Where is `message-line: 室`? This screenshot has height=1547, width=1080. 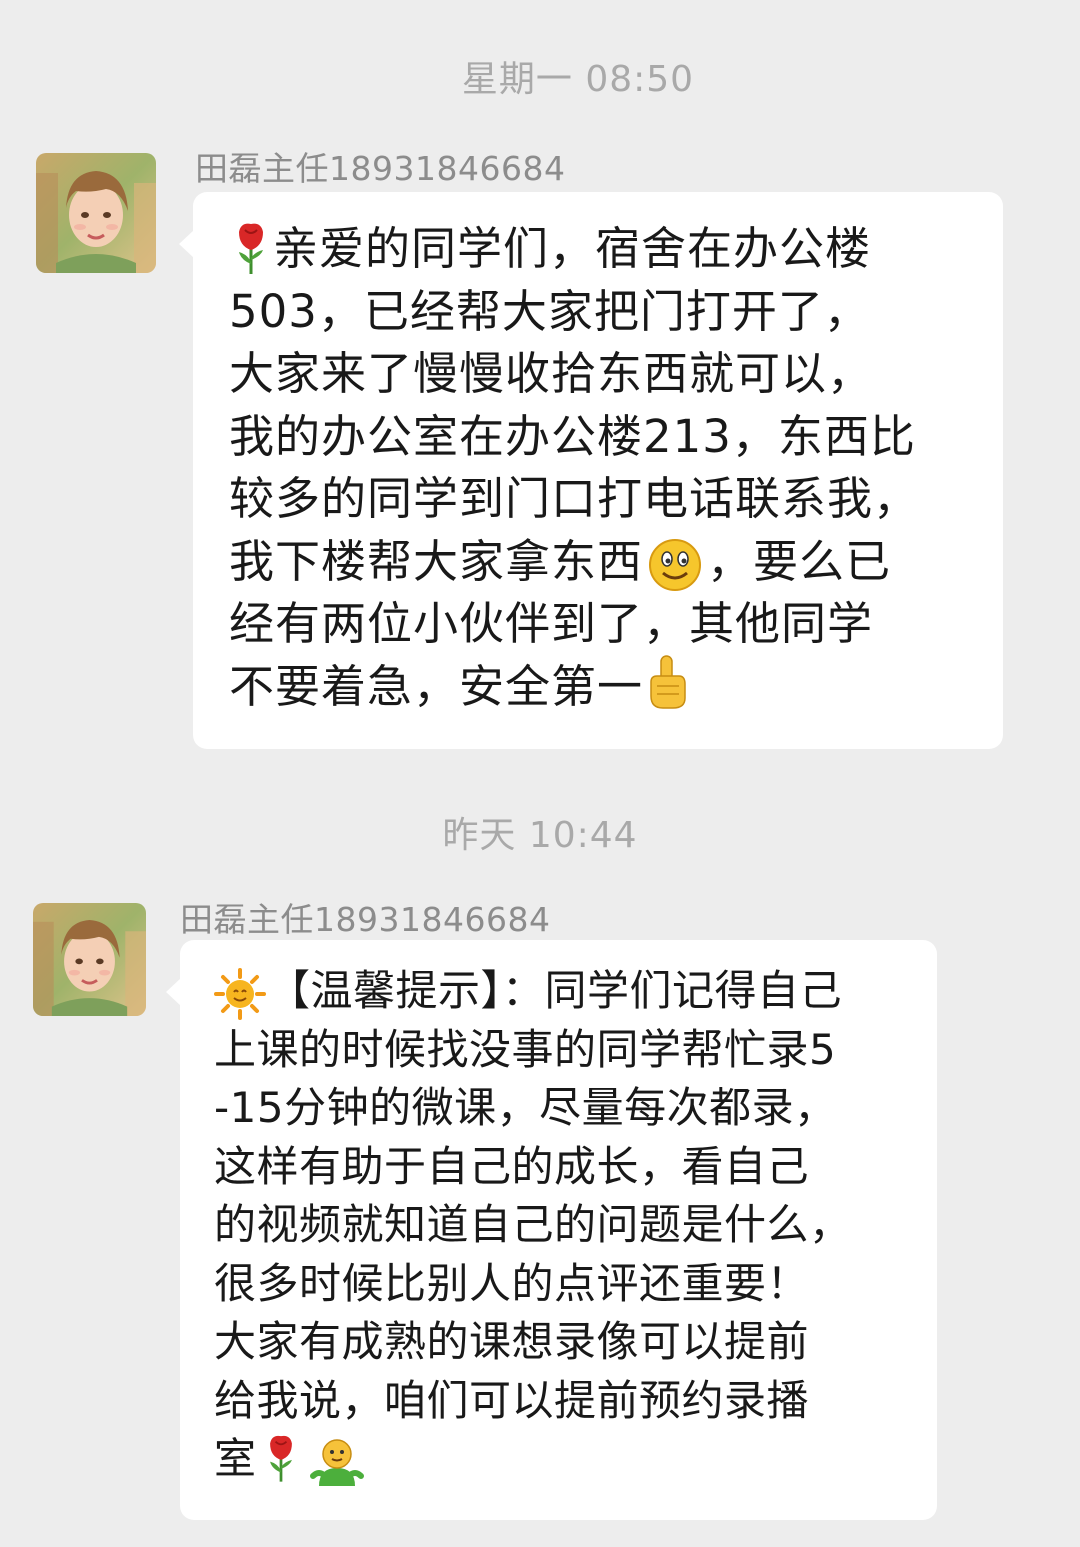 message-line: 室 is located at coordinates (560, 1459).